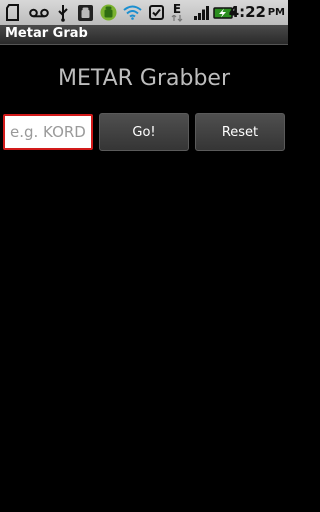 Image resolution: width=320 pixels, height=512 pixels. I want to click on network-type-label: E, so click(177, 9).